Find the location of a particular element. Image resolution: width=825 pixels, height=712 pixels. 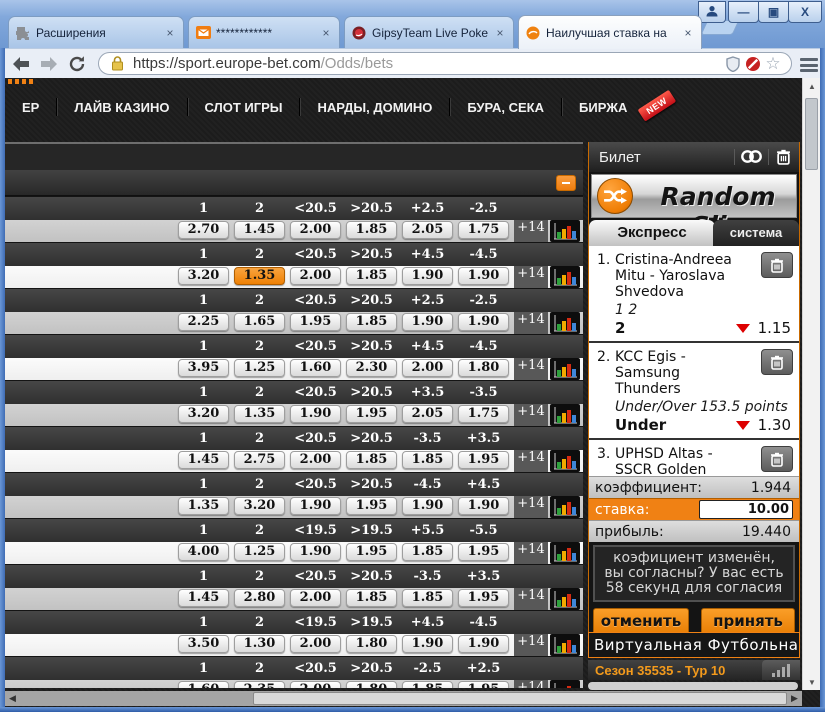

odds-button: 2.05 is located at coordinates (427, 230).